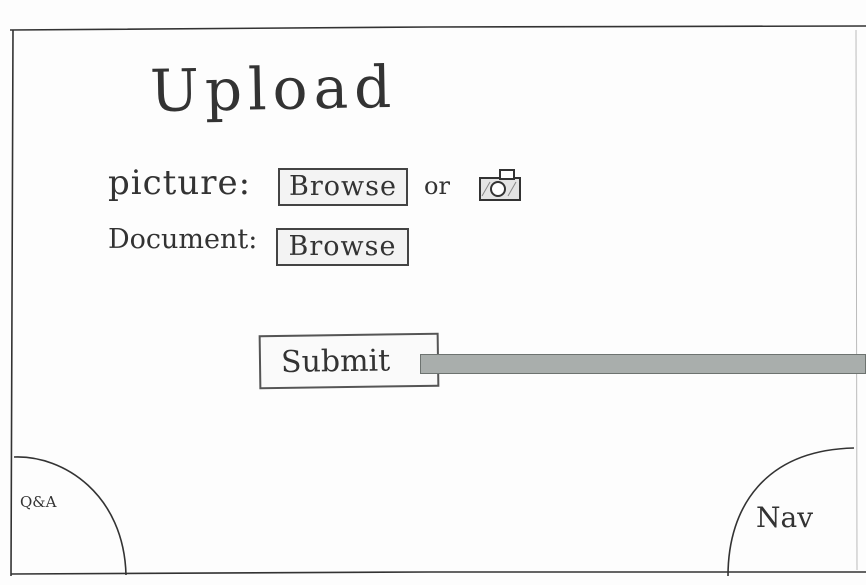 The height and width of the screenshot is (585, 866). I want to click on qa-corner-shape, so click(70, 516).